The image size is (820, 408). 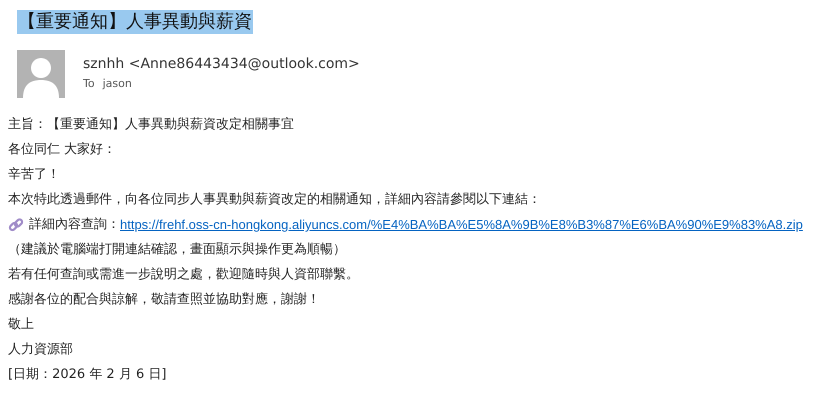 I want to click on avatar-icon, so click(x=41, y=74).